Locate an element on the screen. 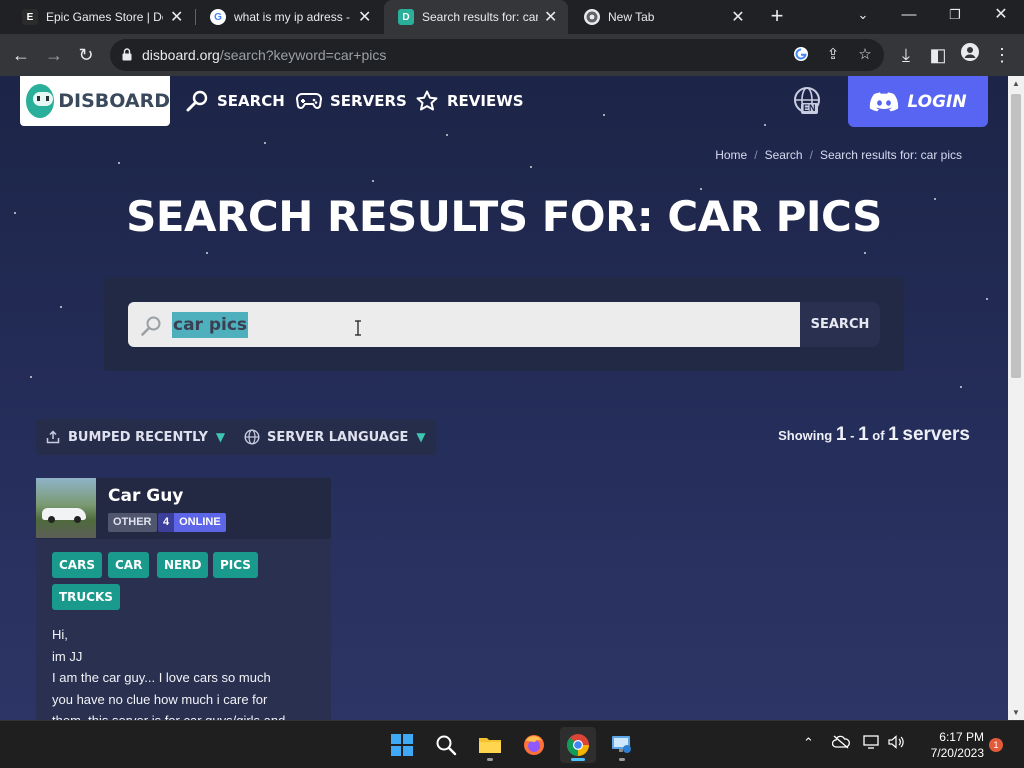 This screenshot has height=768, width=1024. nav-reviews: REVIEWS is located at coordinates (469, 101).